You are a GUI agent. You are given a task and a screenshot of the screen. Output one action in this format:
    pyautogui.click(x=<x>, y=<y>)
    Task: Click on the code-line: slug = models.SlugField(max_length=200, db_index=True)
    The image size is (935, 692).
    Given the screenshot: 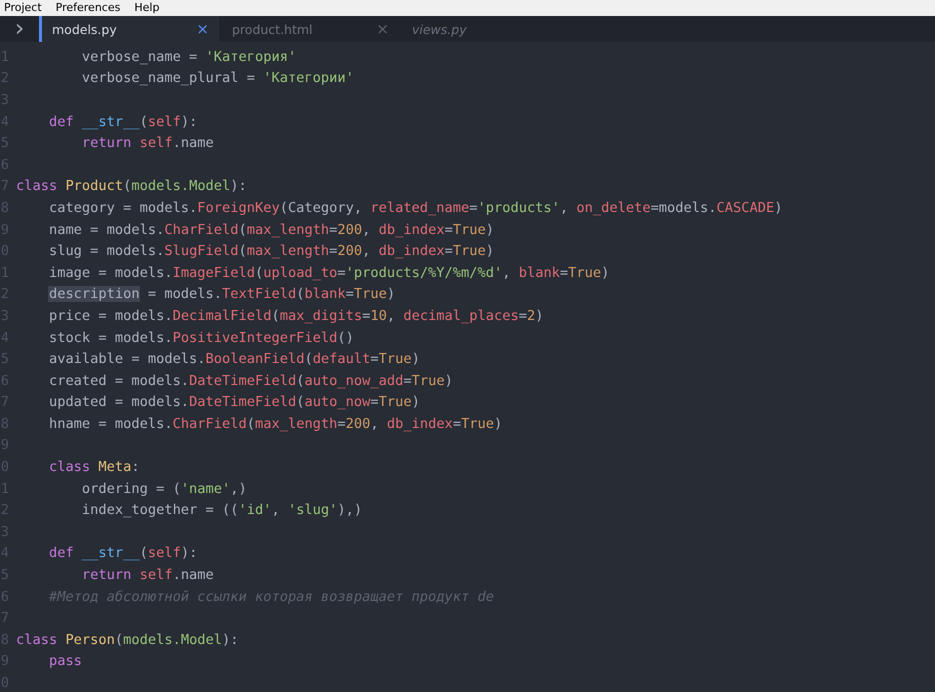 What is the action you would take?
    pyautogui.click(x=271, y=251)
    